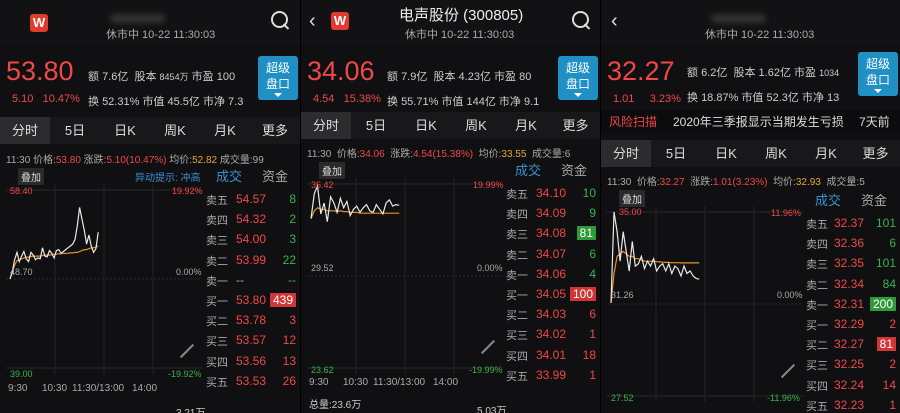  I want to click on volume-note: 5.03万, so click(492, 409).